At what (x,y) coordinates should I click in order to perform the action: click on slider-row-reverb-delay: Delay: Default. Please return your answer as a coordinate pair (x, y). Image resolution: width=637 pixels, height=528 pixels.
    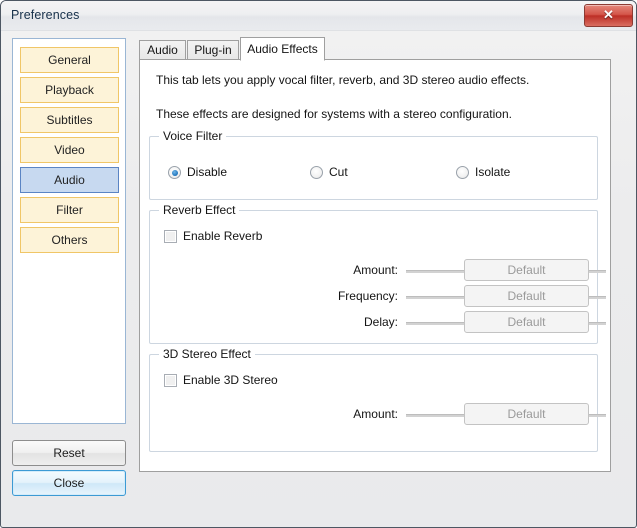
    Looking at the image, I should click on (378, 323).